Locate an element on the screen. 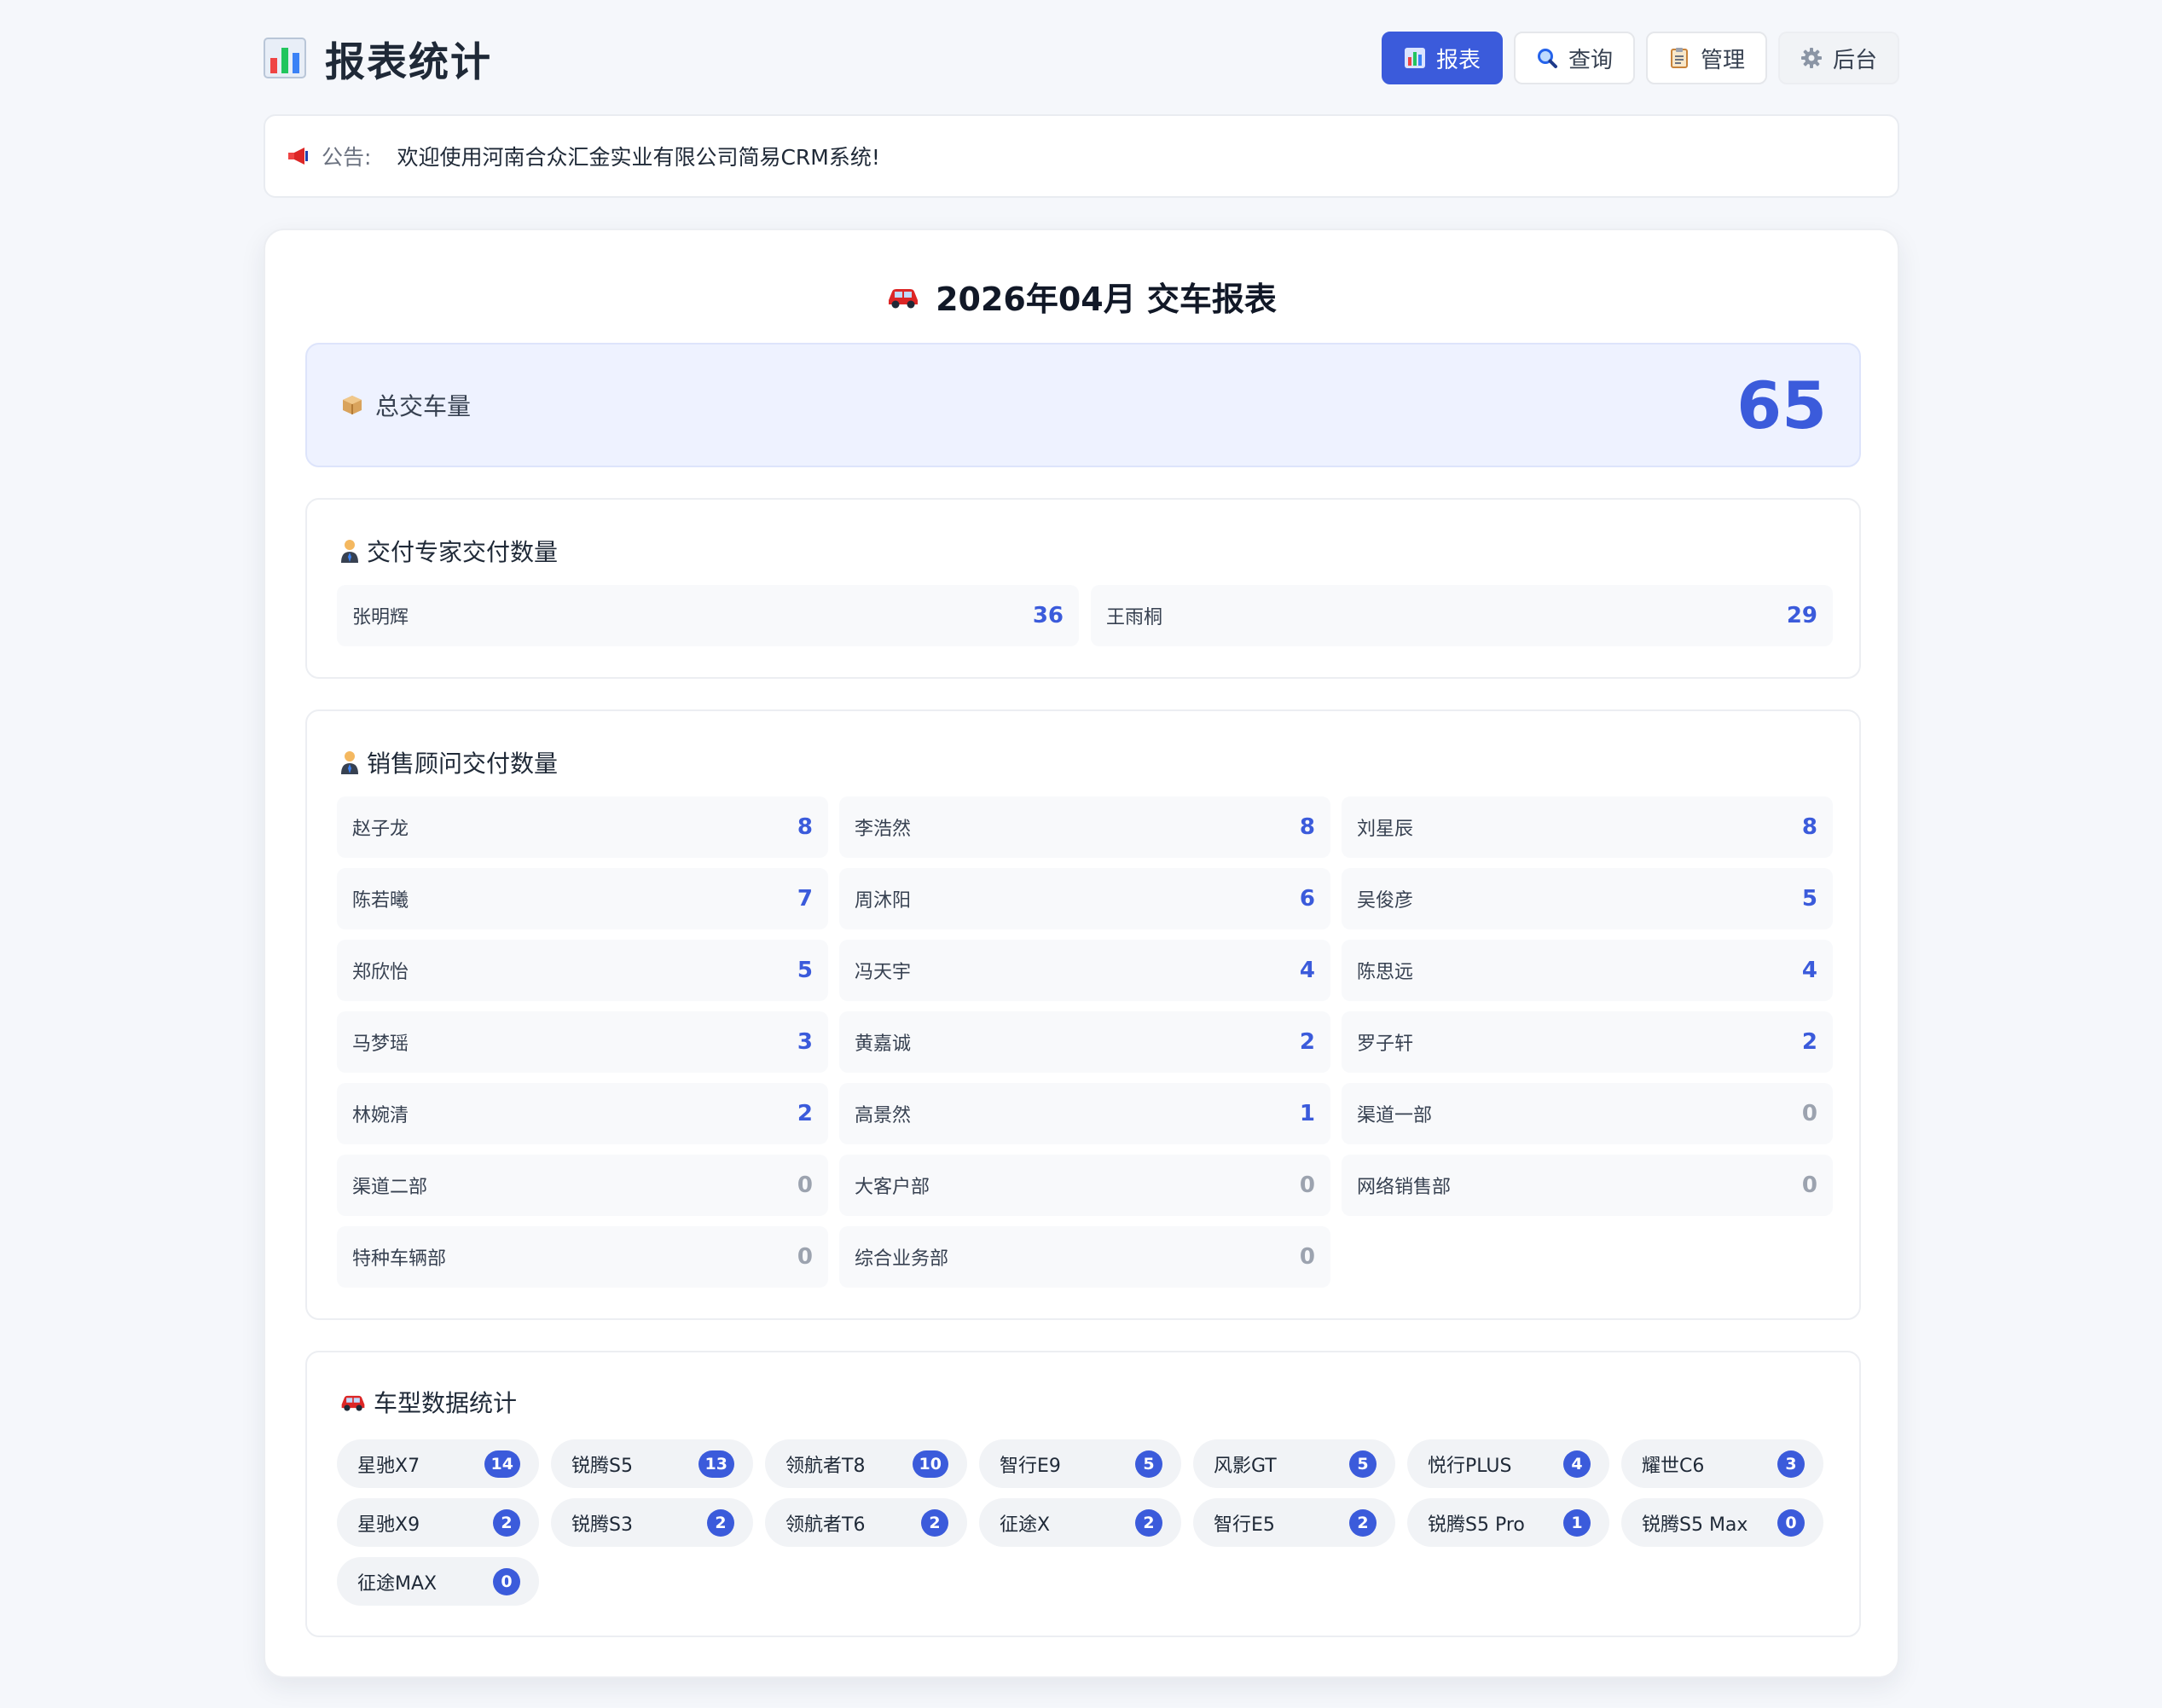  model-chip: 智行E9 5 is located at coordinates (1080, 1463).